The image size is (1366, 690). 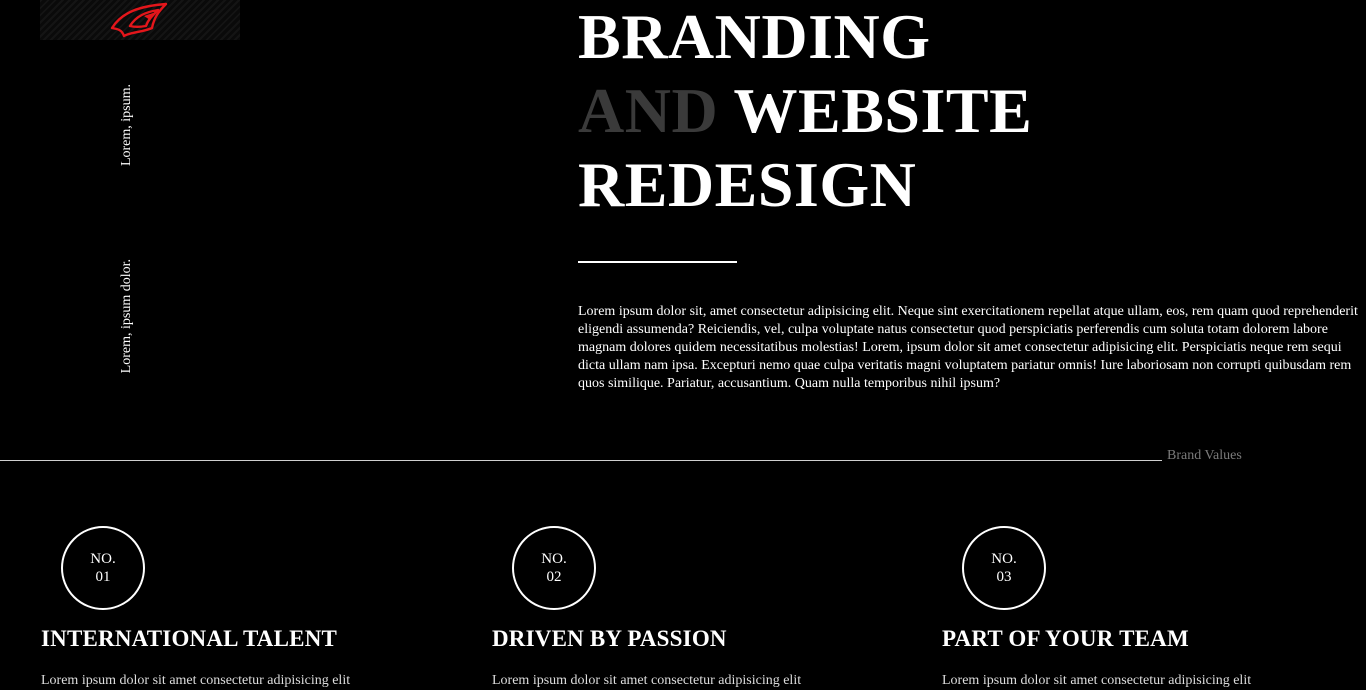 I want to click on value-title: INTERNATIONAL TALENT, so click(x=189, y=638).